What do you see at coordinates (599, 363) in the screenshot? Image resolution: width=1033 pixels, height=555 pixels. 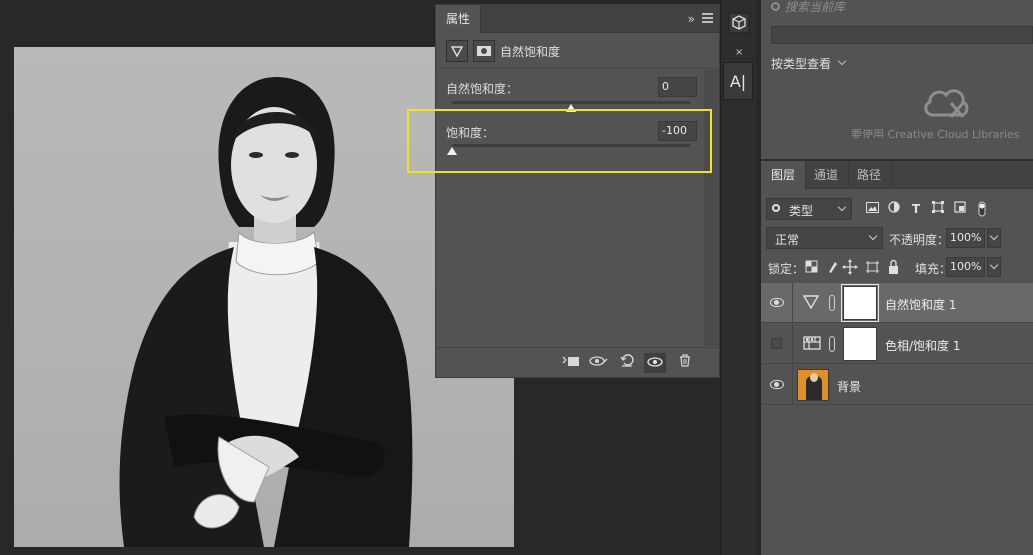 I see `view-previous-icon` at bounding box center [599, 363].